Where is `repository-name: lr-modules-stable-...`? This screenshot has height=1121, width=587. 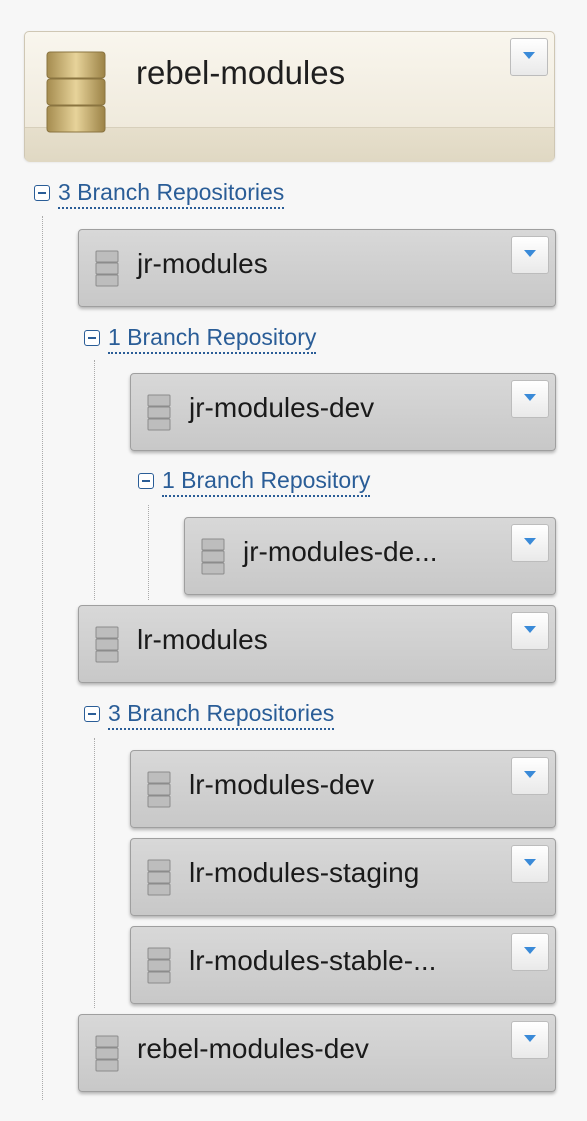 repository-name: lr-modules-stable-... is located at coordinates (313, 960).